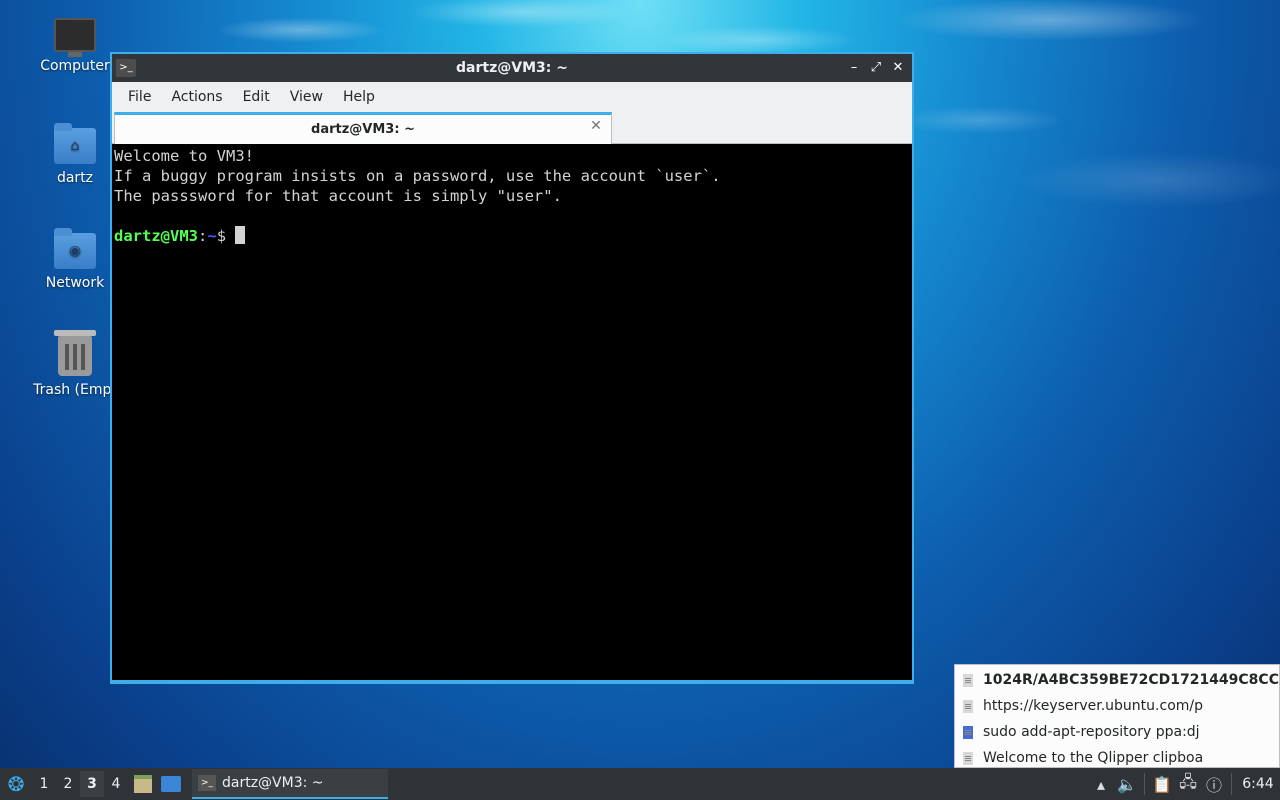  What do you see at coordinates (1131, 680) in the screenshot?
I see `clipboard-item-label: 1024R/A4BC359BE72CD1721449C8CC` at bounding box center [1131, 680].